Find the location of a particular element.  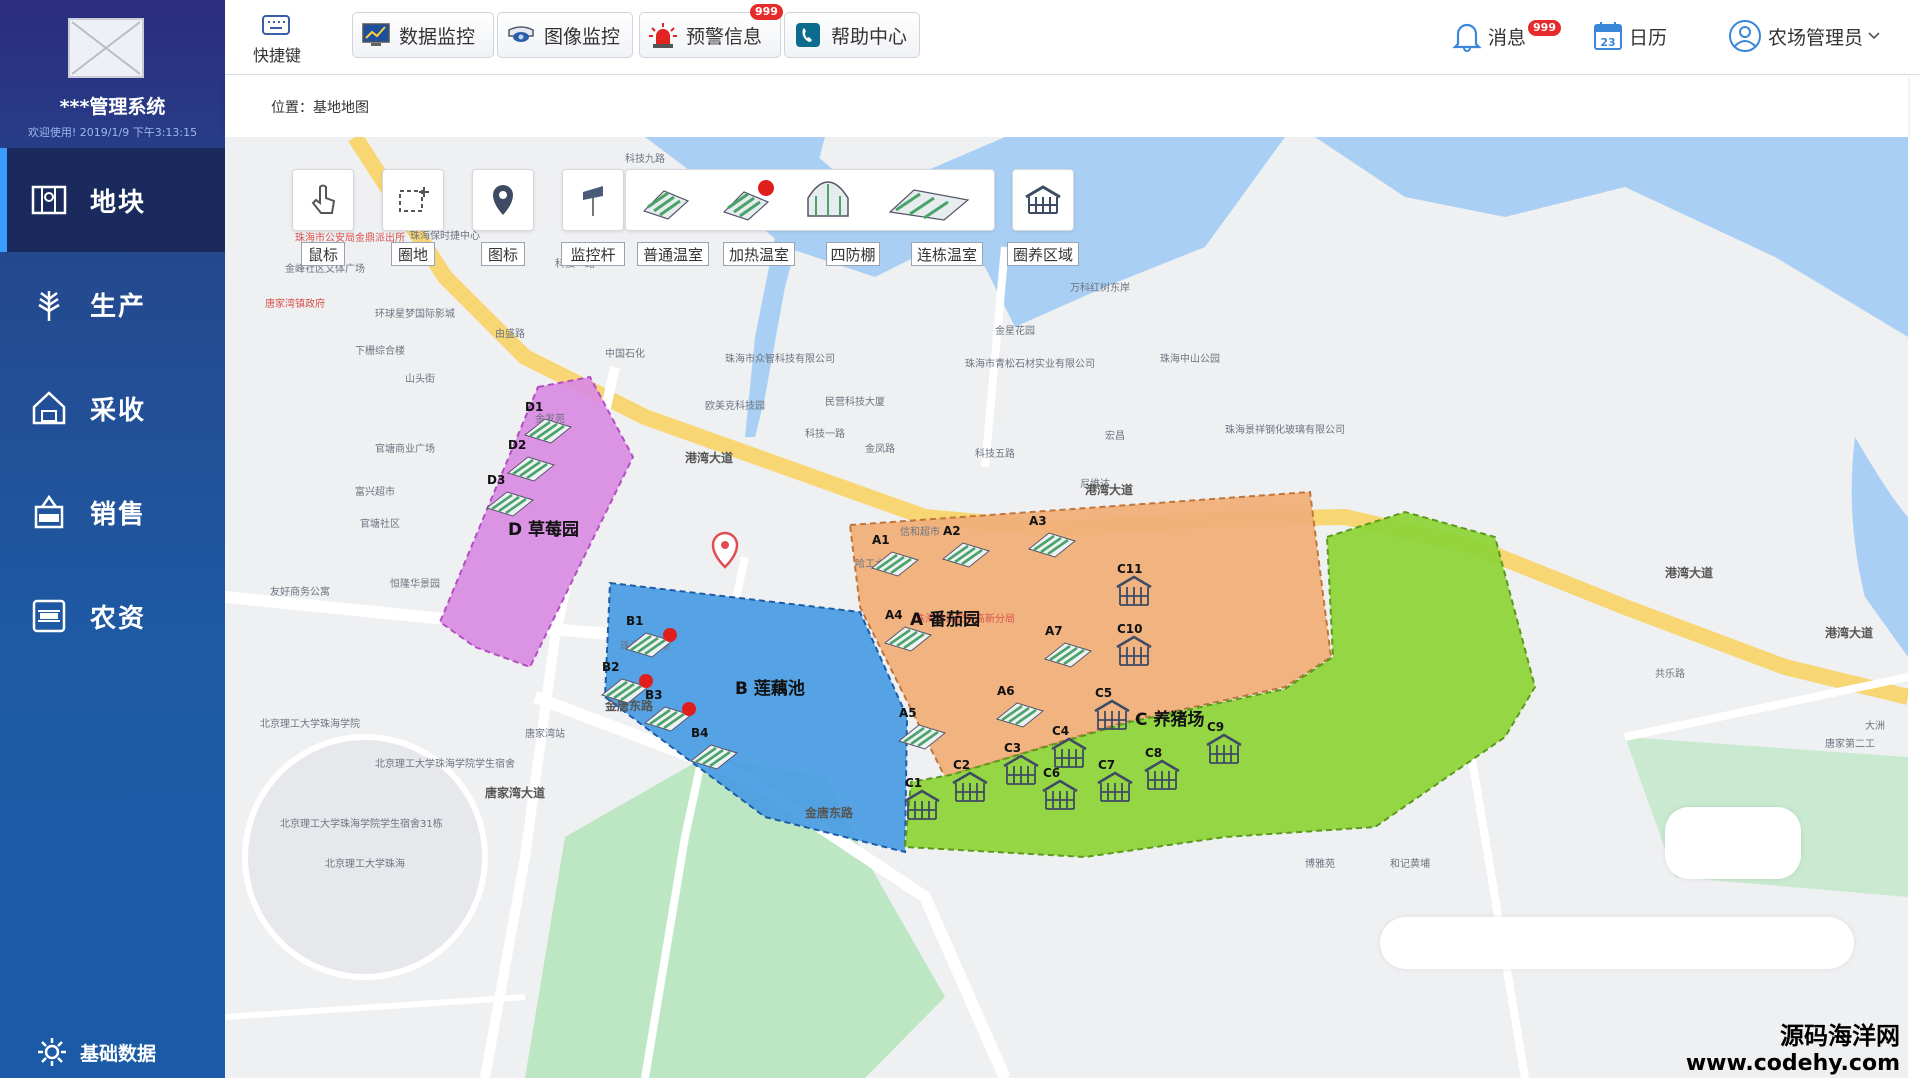

button-label: 数据监控 is located at coordinates (437, 36).